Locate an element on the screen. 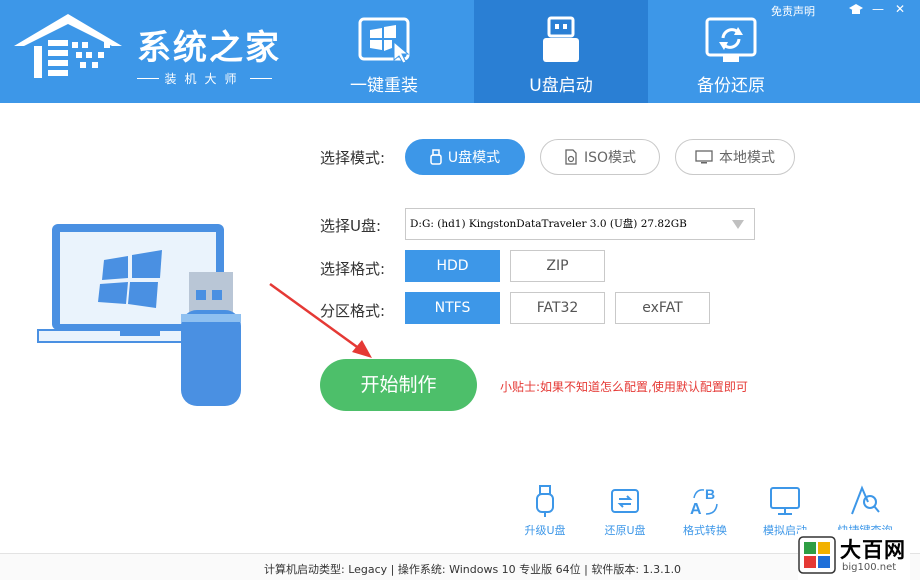 The image size is (920, 580). key-search-icon is located at coordinates (865, 500).